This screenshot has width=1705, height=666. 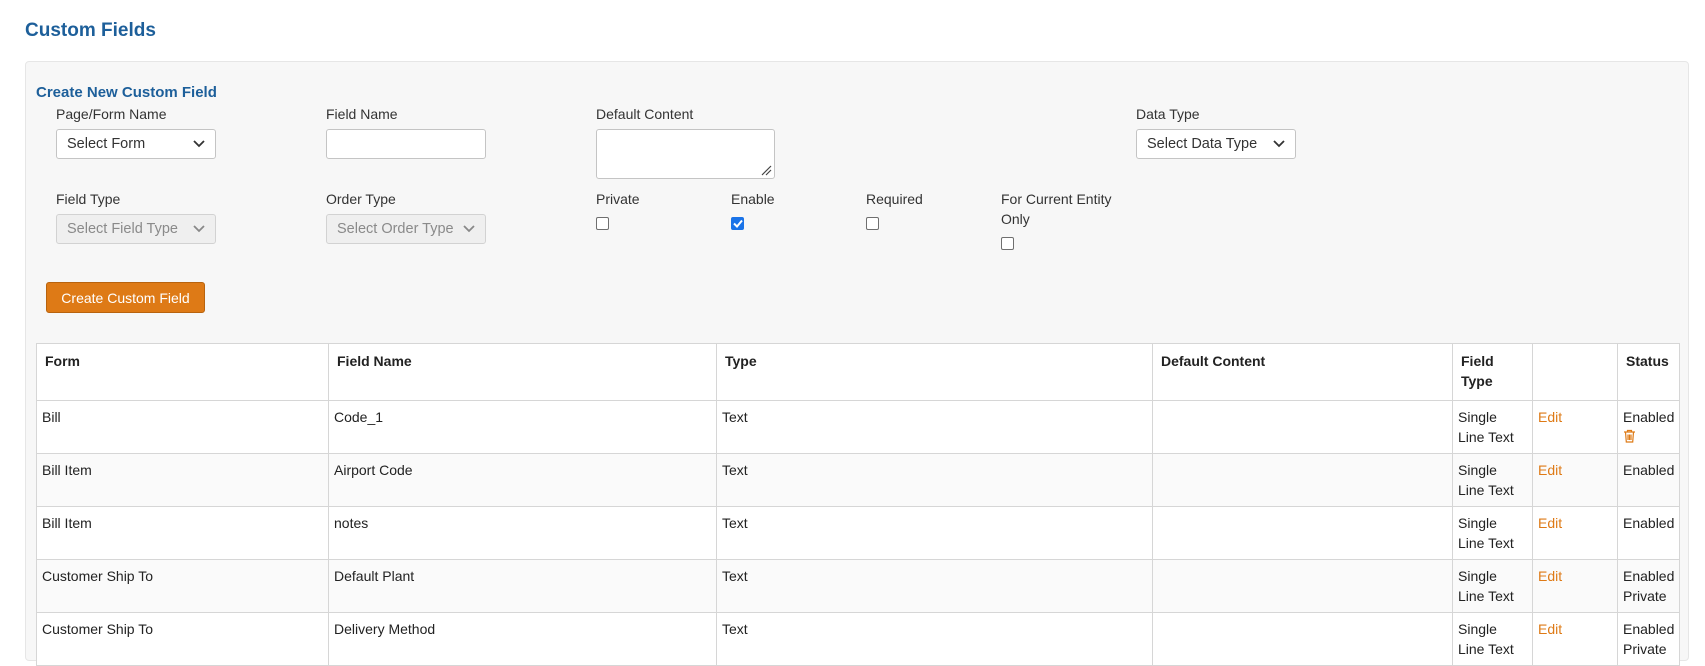 What do you see at coordinates (753, 209) in the screenshot?
I see `enable-group: Enable` at bounding box center [753, 209].